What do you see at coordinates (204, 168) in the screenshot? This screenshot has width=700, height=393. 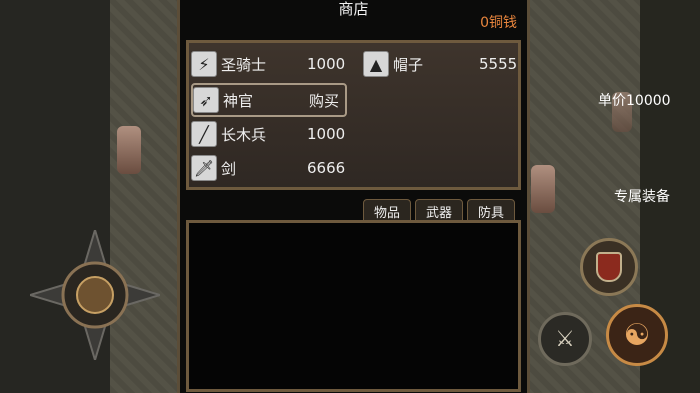 I see `sword-icon: 🗡` at bounding box center [204, 168].